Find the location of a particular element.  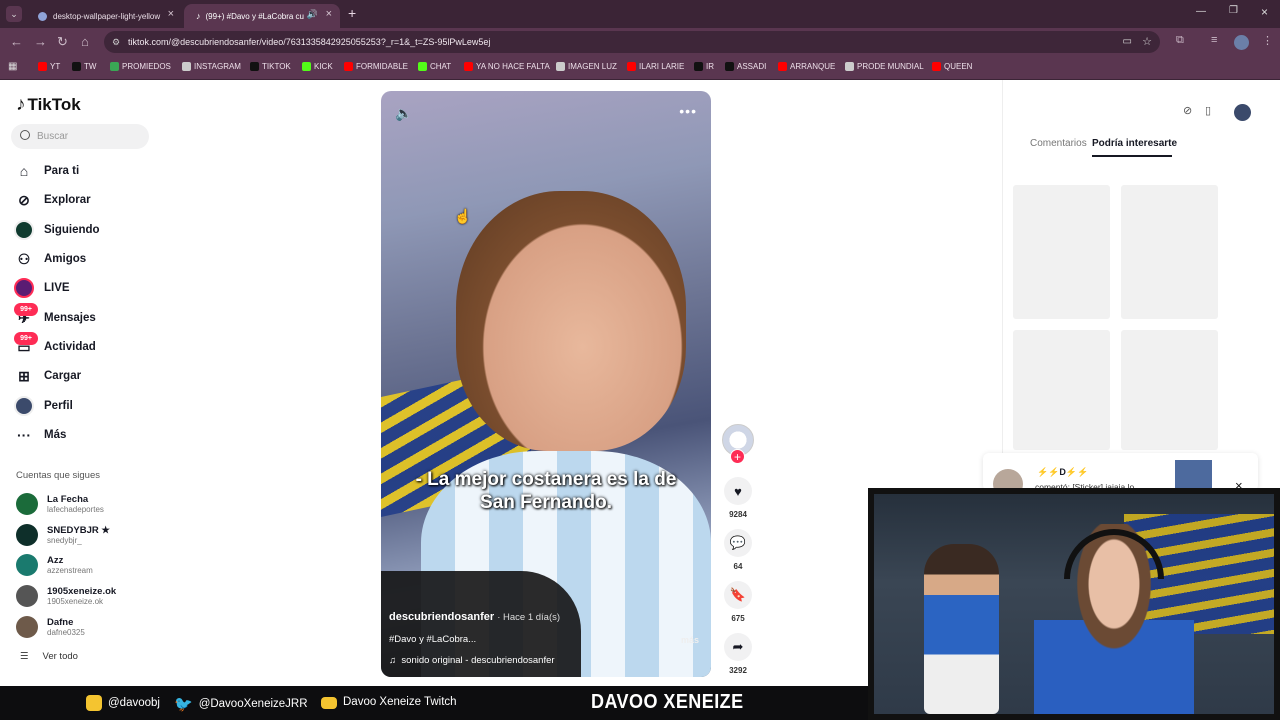

bookmark-ilari-larie: ILARI LARIE is located at coordinates (655, 66).